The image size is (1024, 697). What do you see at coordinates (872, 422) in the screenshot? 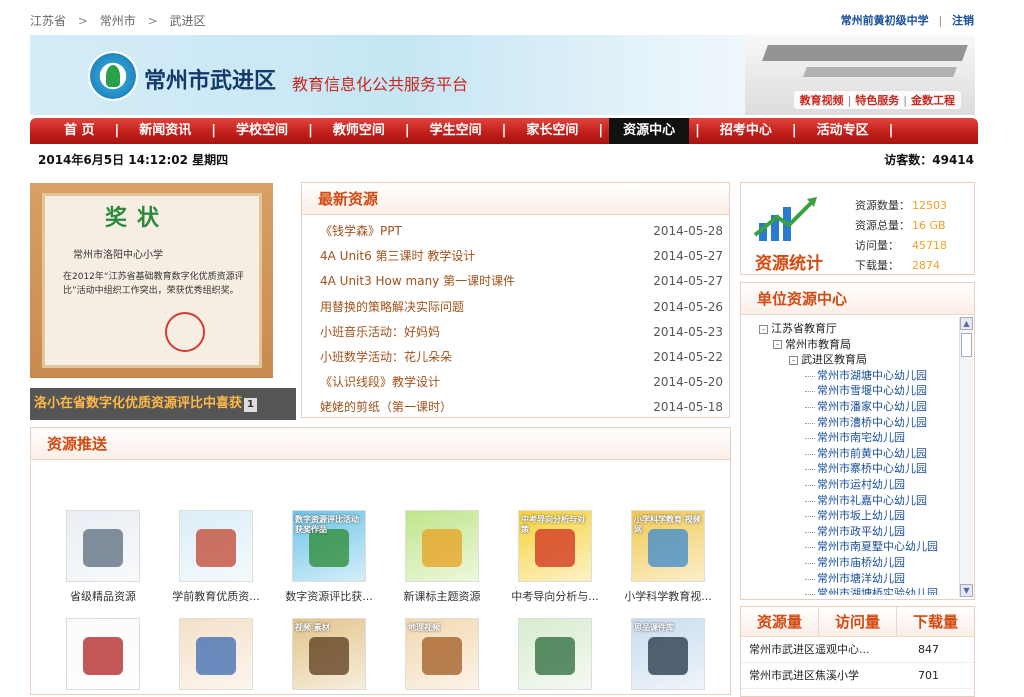
I see `tree-node-label: 常州市漕桥中心幼儿园` at bounding box center [872, 422].